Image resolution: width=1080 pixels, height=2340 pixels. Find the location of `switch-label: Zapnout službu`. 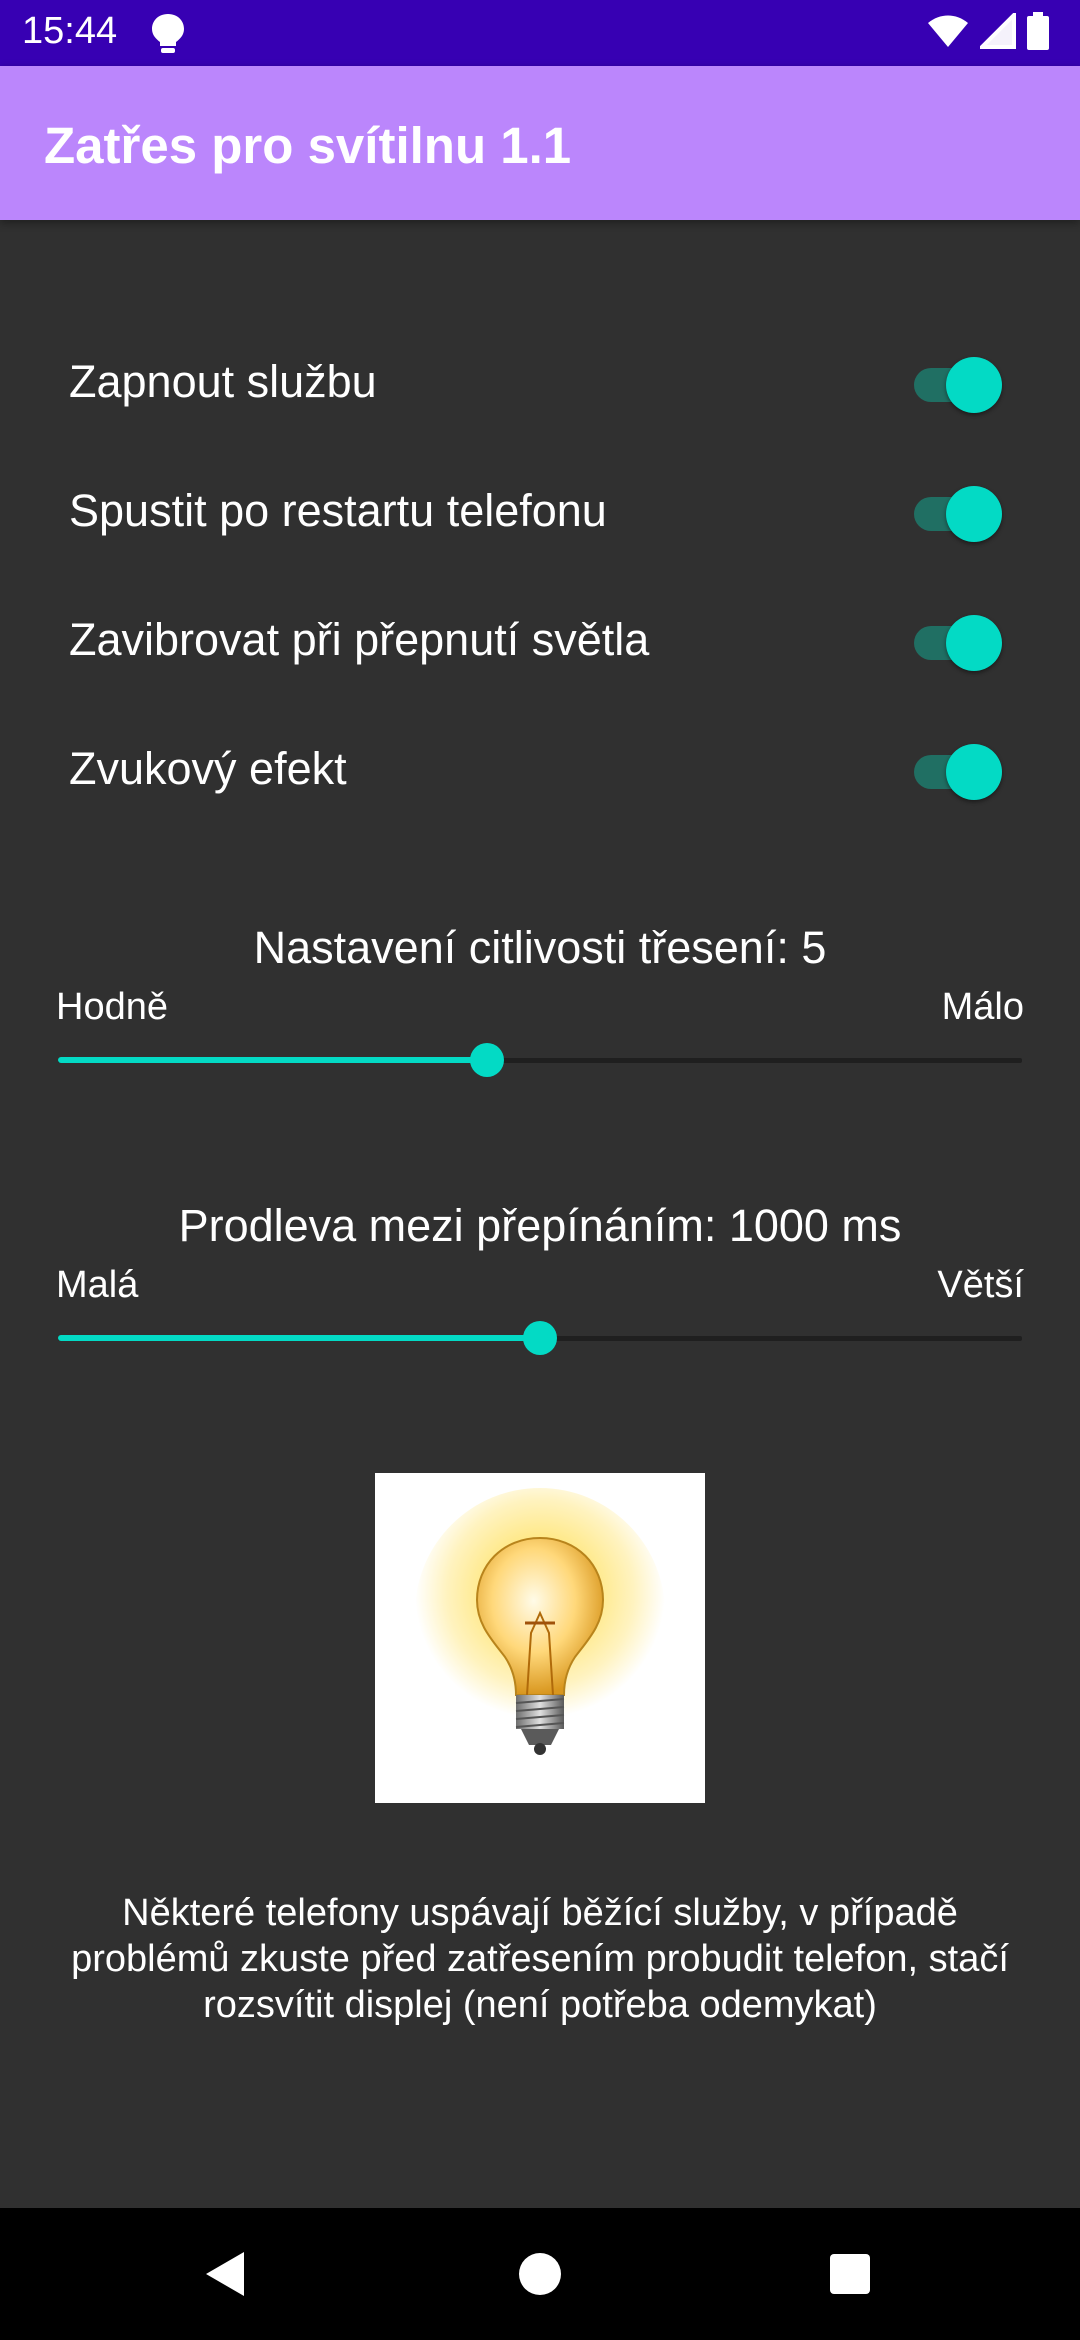

switch-label: Zapnout službu is located at coordinates (223, 381).